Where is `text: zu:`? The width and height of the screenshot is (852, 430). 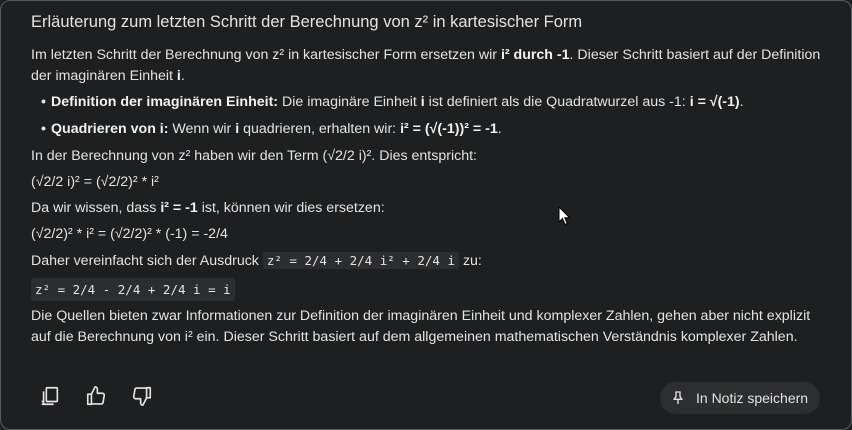 text: zu: is located at coordinates (470, 261).